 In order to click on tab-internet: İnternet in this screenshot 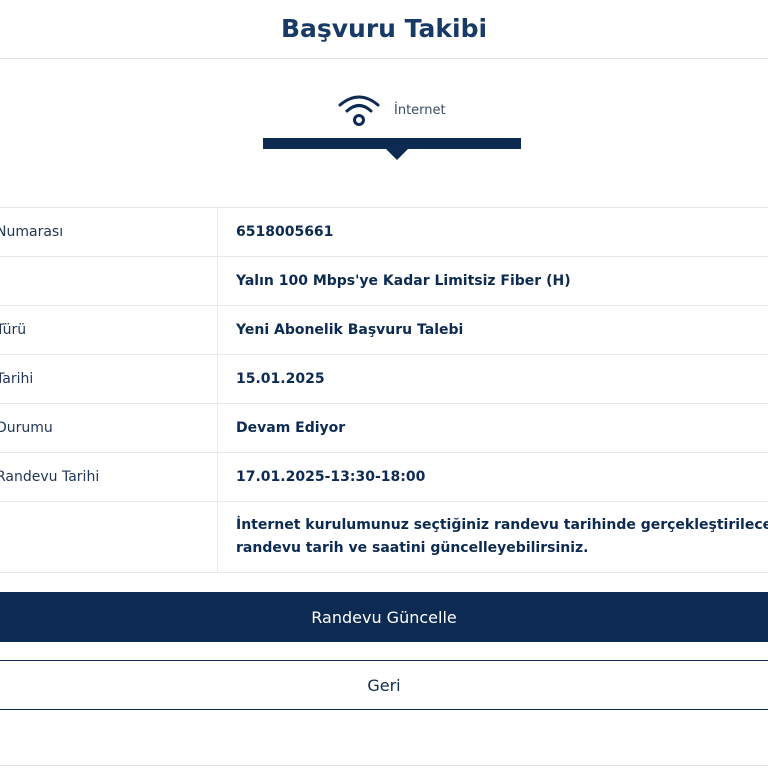, I will do `click(391, 110)`.